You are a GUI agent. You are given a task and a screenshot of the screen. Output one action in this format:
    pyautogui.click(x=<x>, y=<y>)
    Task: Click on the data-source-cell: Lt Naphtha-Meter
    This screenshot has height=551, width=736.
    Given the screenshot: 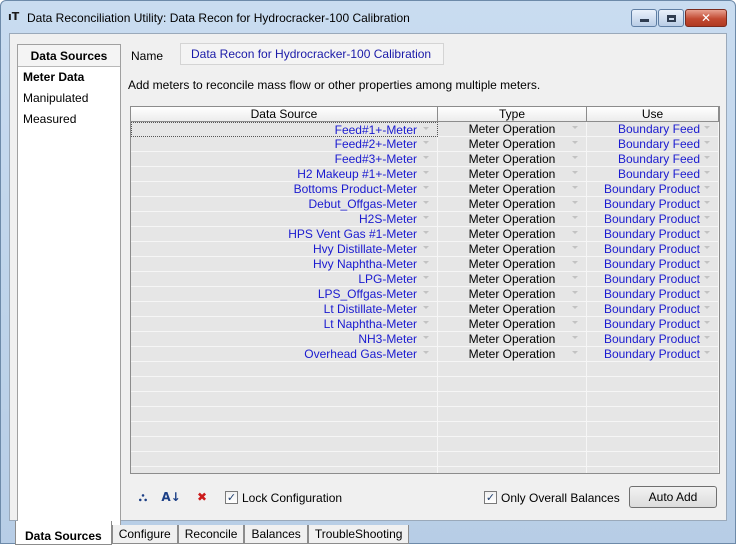 What is the action you would take?
    pyautogui.click(x=284, y=324)
    